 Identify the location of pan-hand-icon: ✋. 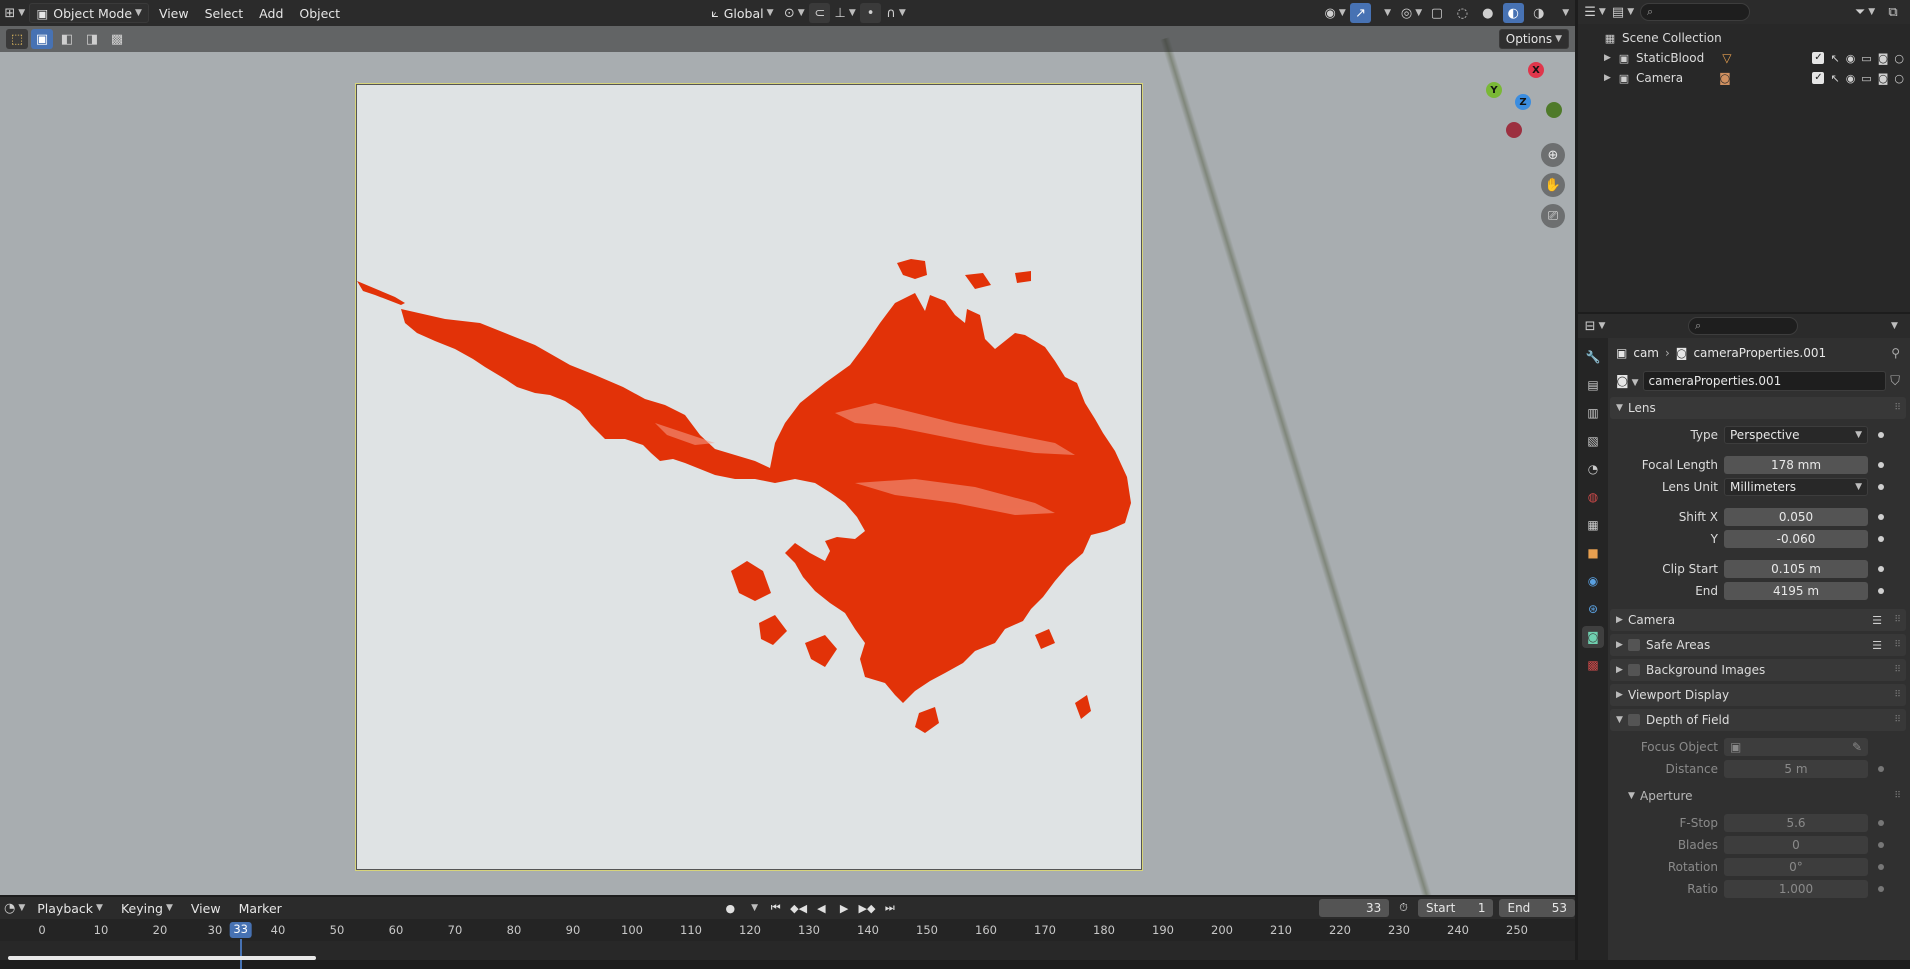
(1553, 185).